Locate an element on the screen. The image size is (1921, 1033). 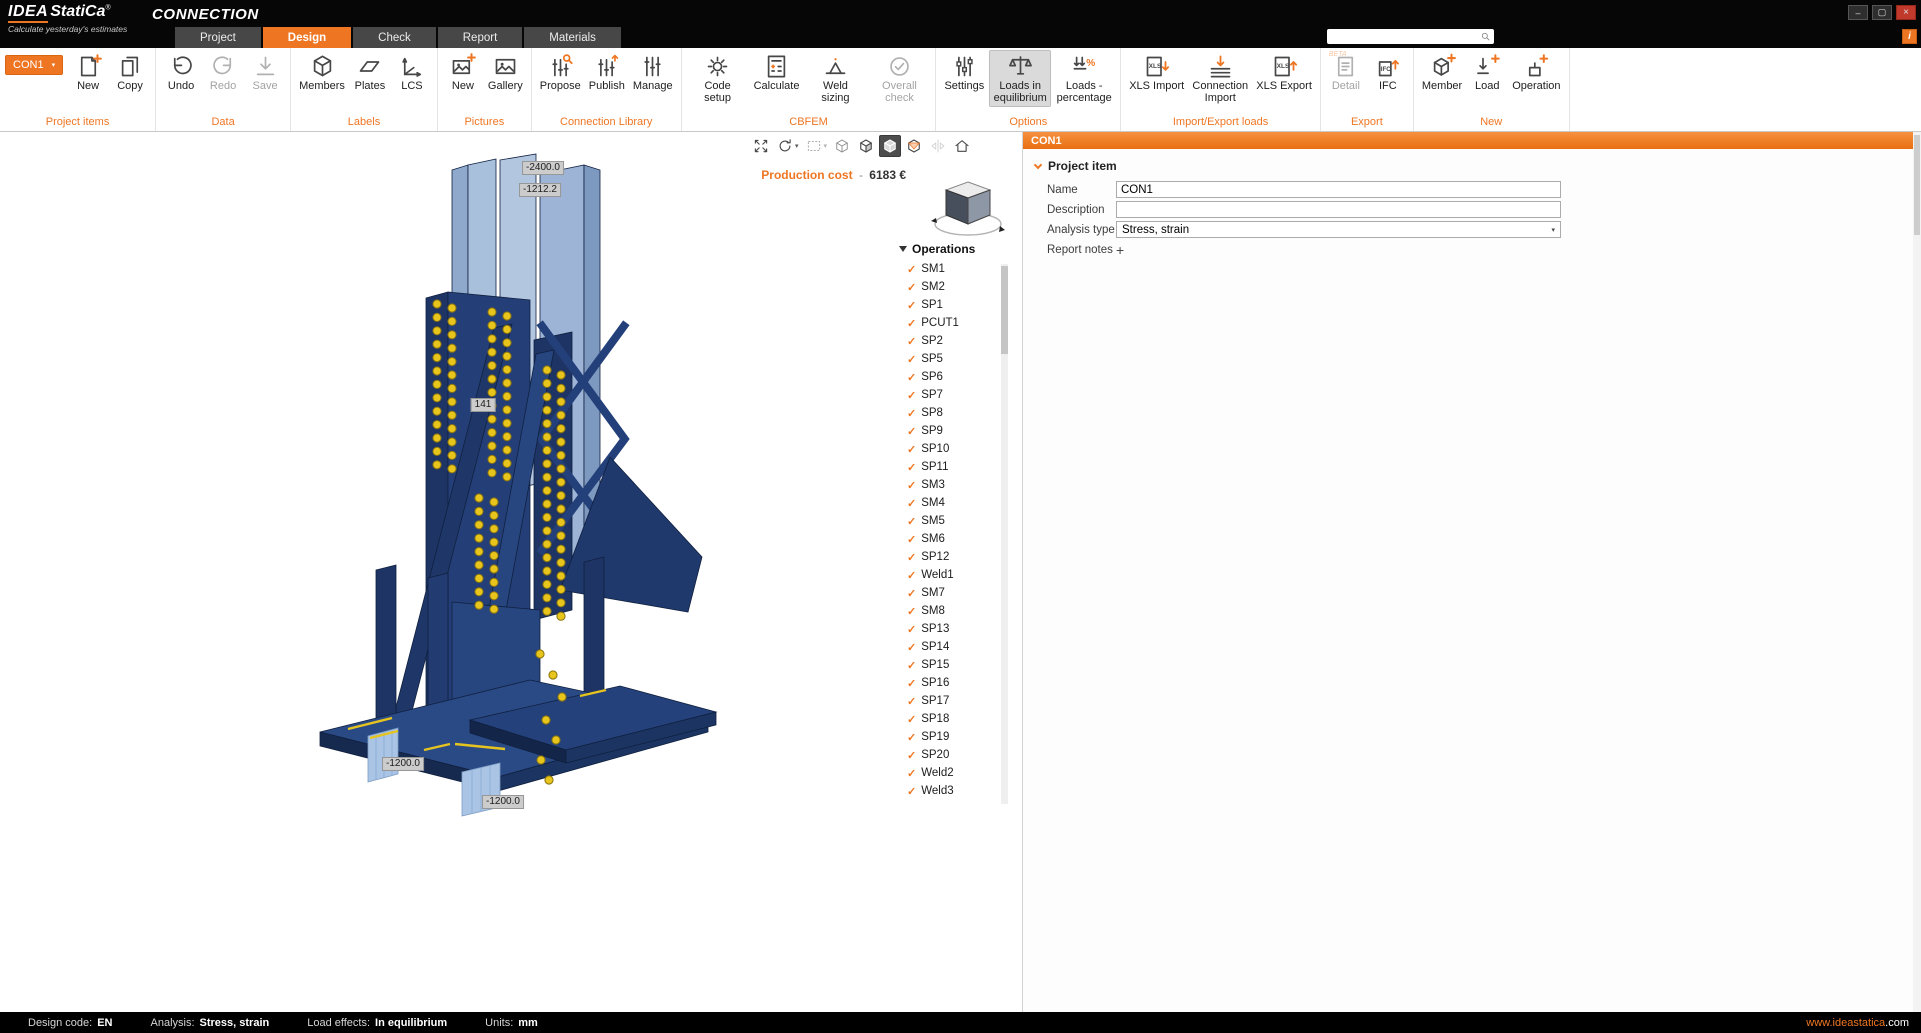
ribbon-button-undo: Undo is located at coordinates (181, 72).